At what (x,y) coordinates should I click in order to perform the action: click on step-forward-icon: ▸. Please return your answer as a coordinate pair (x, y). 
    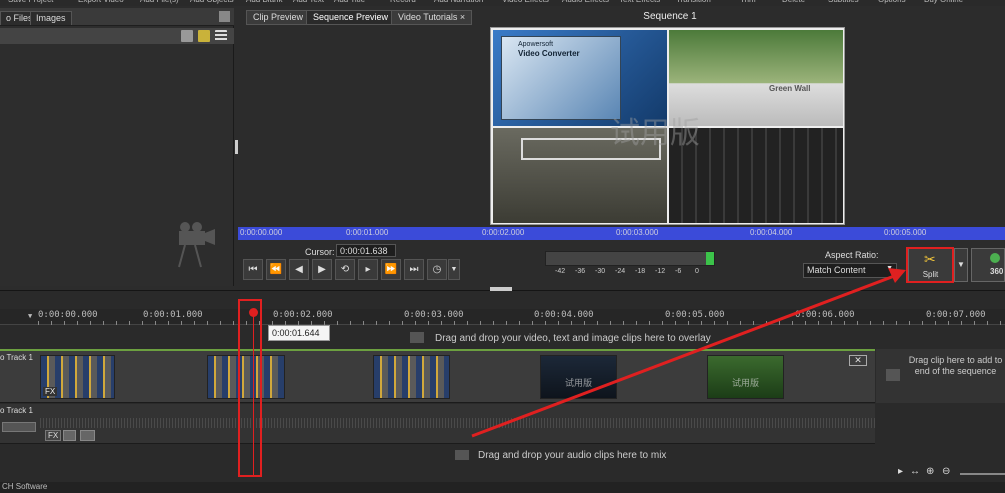
    Looking at the image, I should click on (368, 269).